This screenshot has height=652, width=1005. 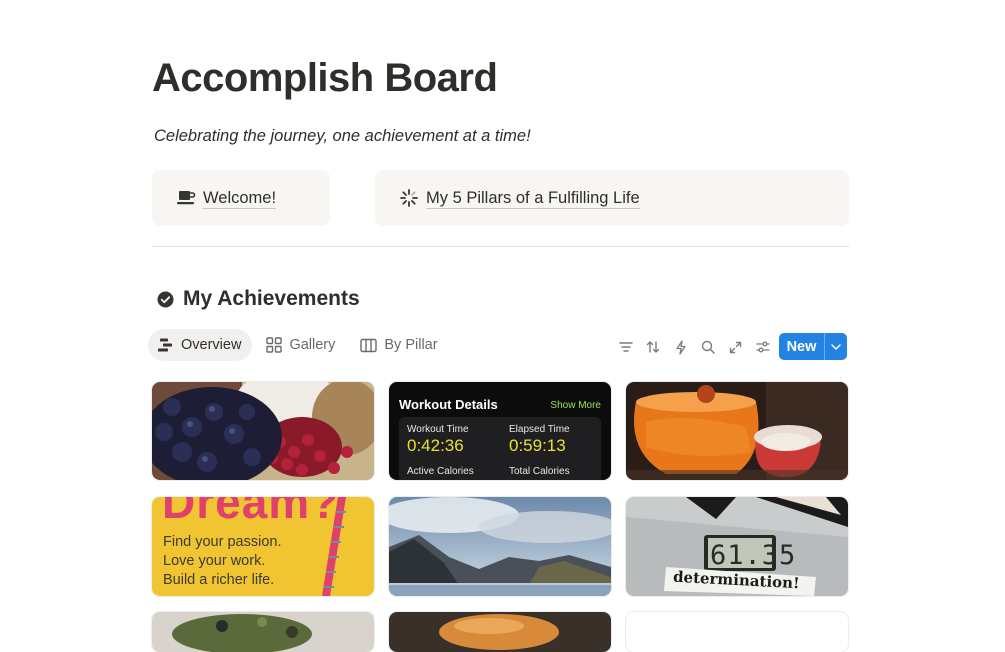 I want to click on sort-icon, so click(x=653, y=347).